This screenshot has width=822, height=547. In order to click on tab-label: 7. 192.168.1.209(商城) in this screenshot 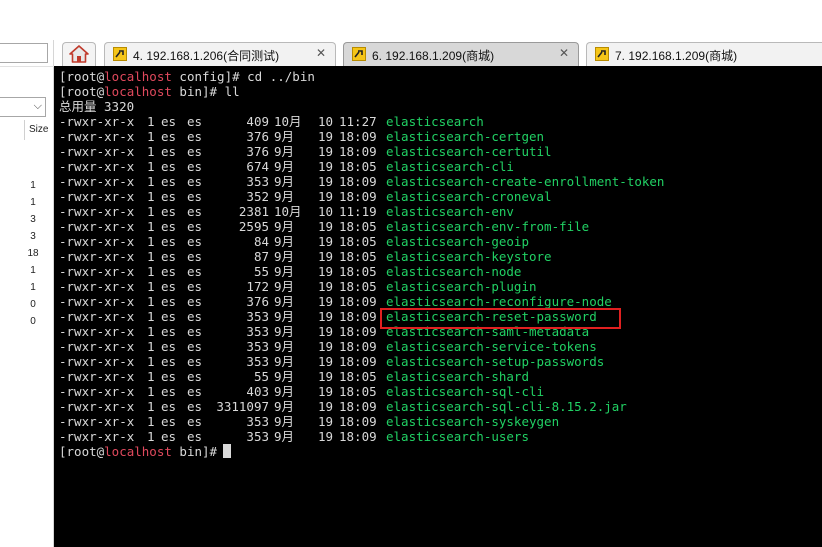, I will do `click(676, 56)`.